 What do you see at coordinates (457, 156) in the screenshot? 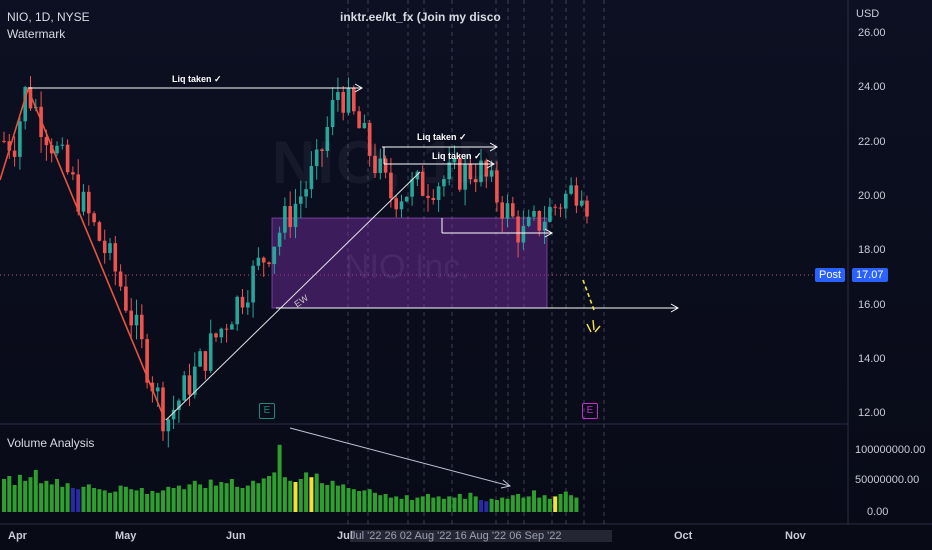
I see `liq-taken-label-3: Liq taken ✓` at bounding box center [457, 156].